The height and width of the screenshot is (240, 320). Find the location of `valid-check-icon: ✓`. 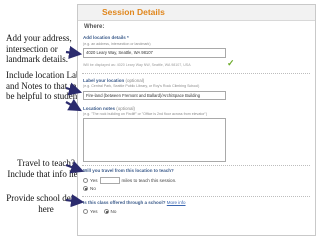

valid-check-icon: ✓ is located at coordinates (231, 63).